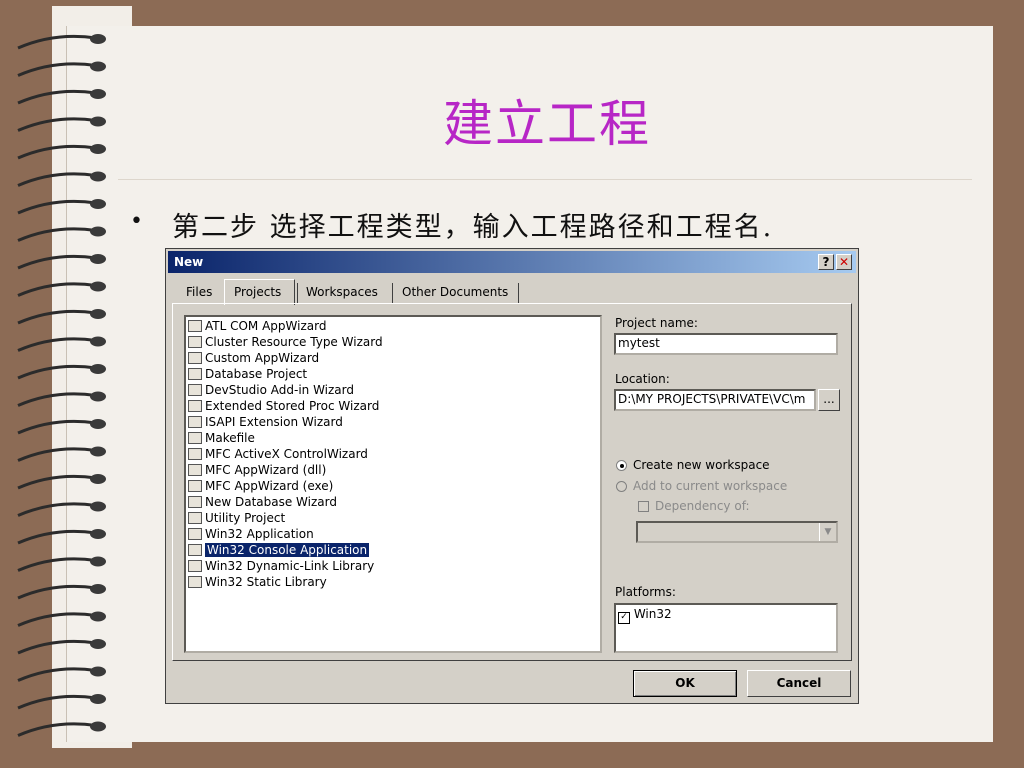  I want to click on create-workspace-label: Create new workspace, so click(701, 465).